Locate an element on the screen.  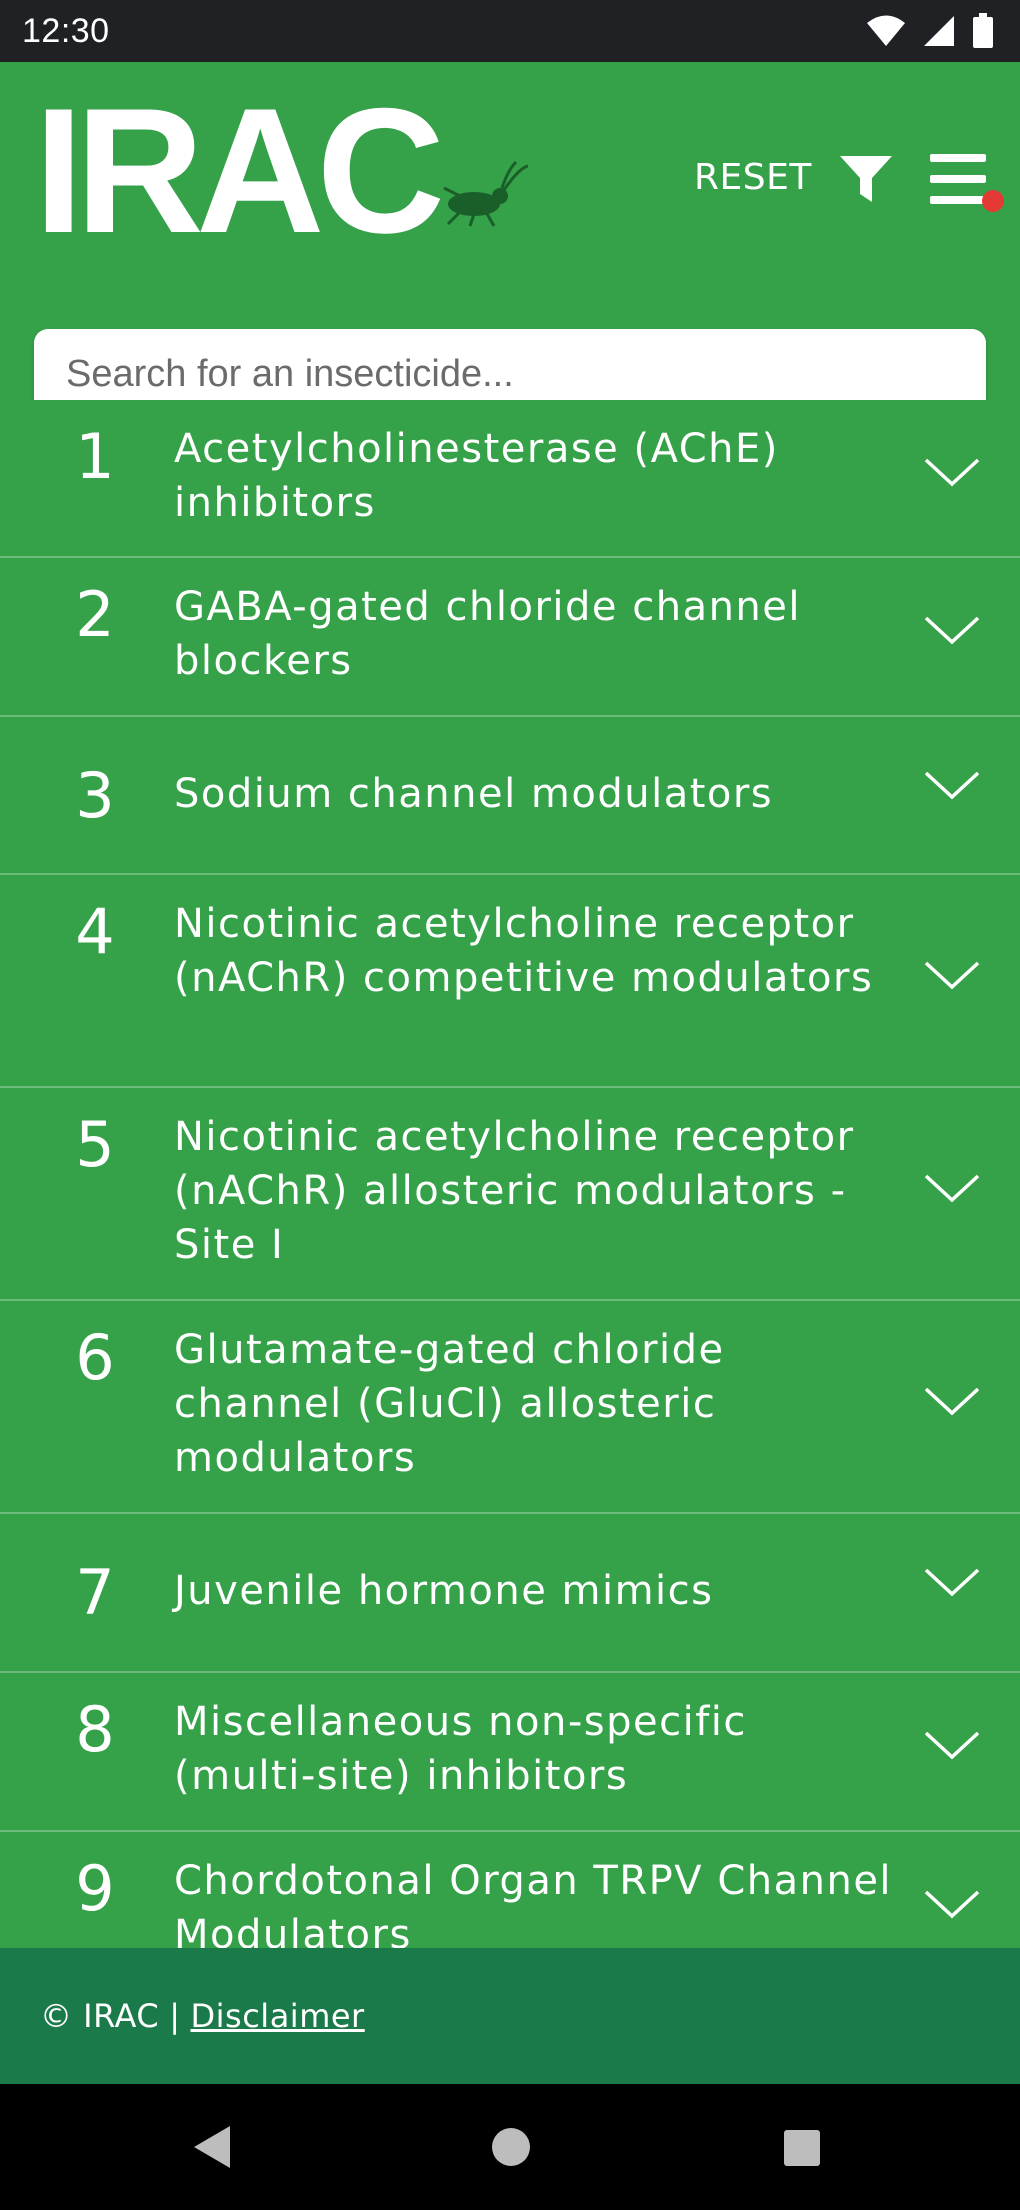
recents-icon is located at coordinates (802, 2150).